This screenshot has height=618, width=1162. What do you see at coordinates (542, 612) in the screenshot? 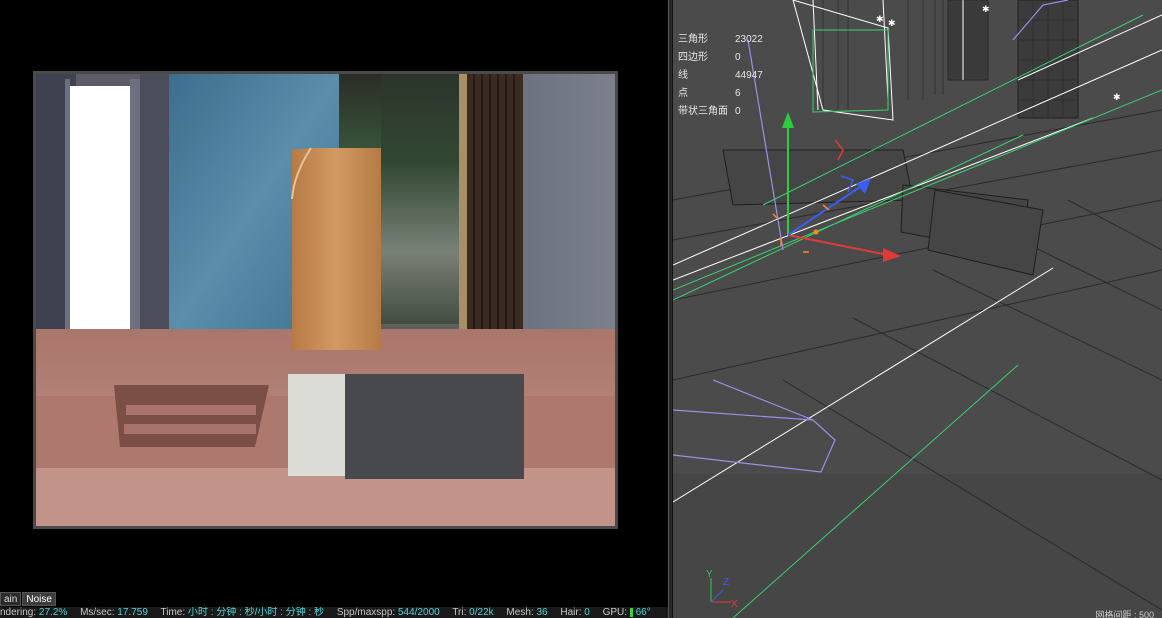
I see `mesh-value: 36` at bounding box center [542, 612].